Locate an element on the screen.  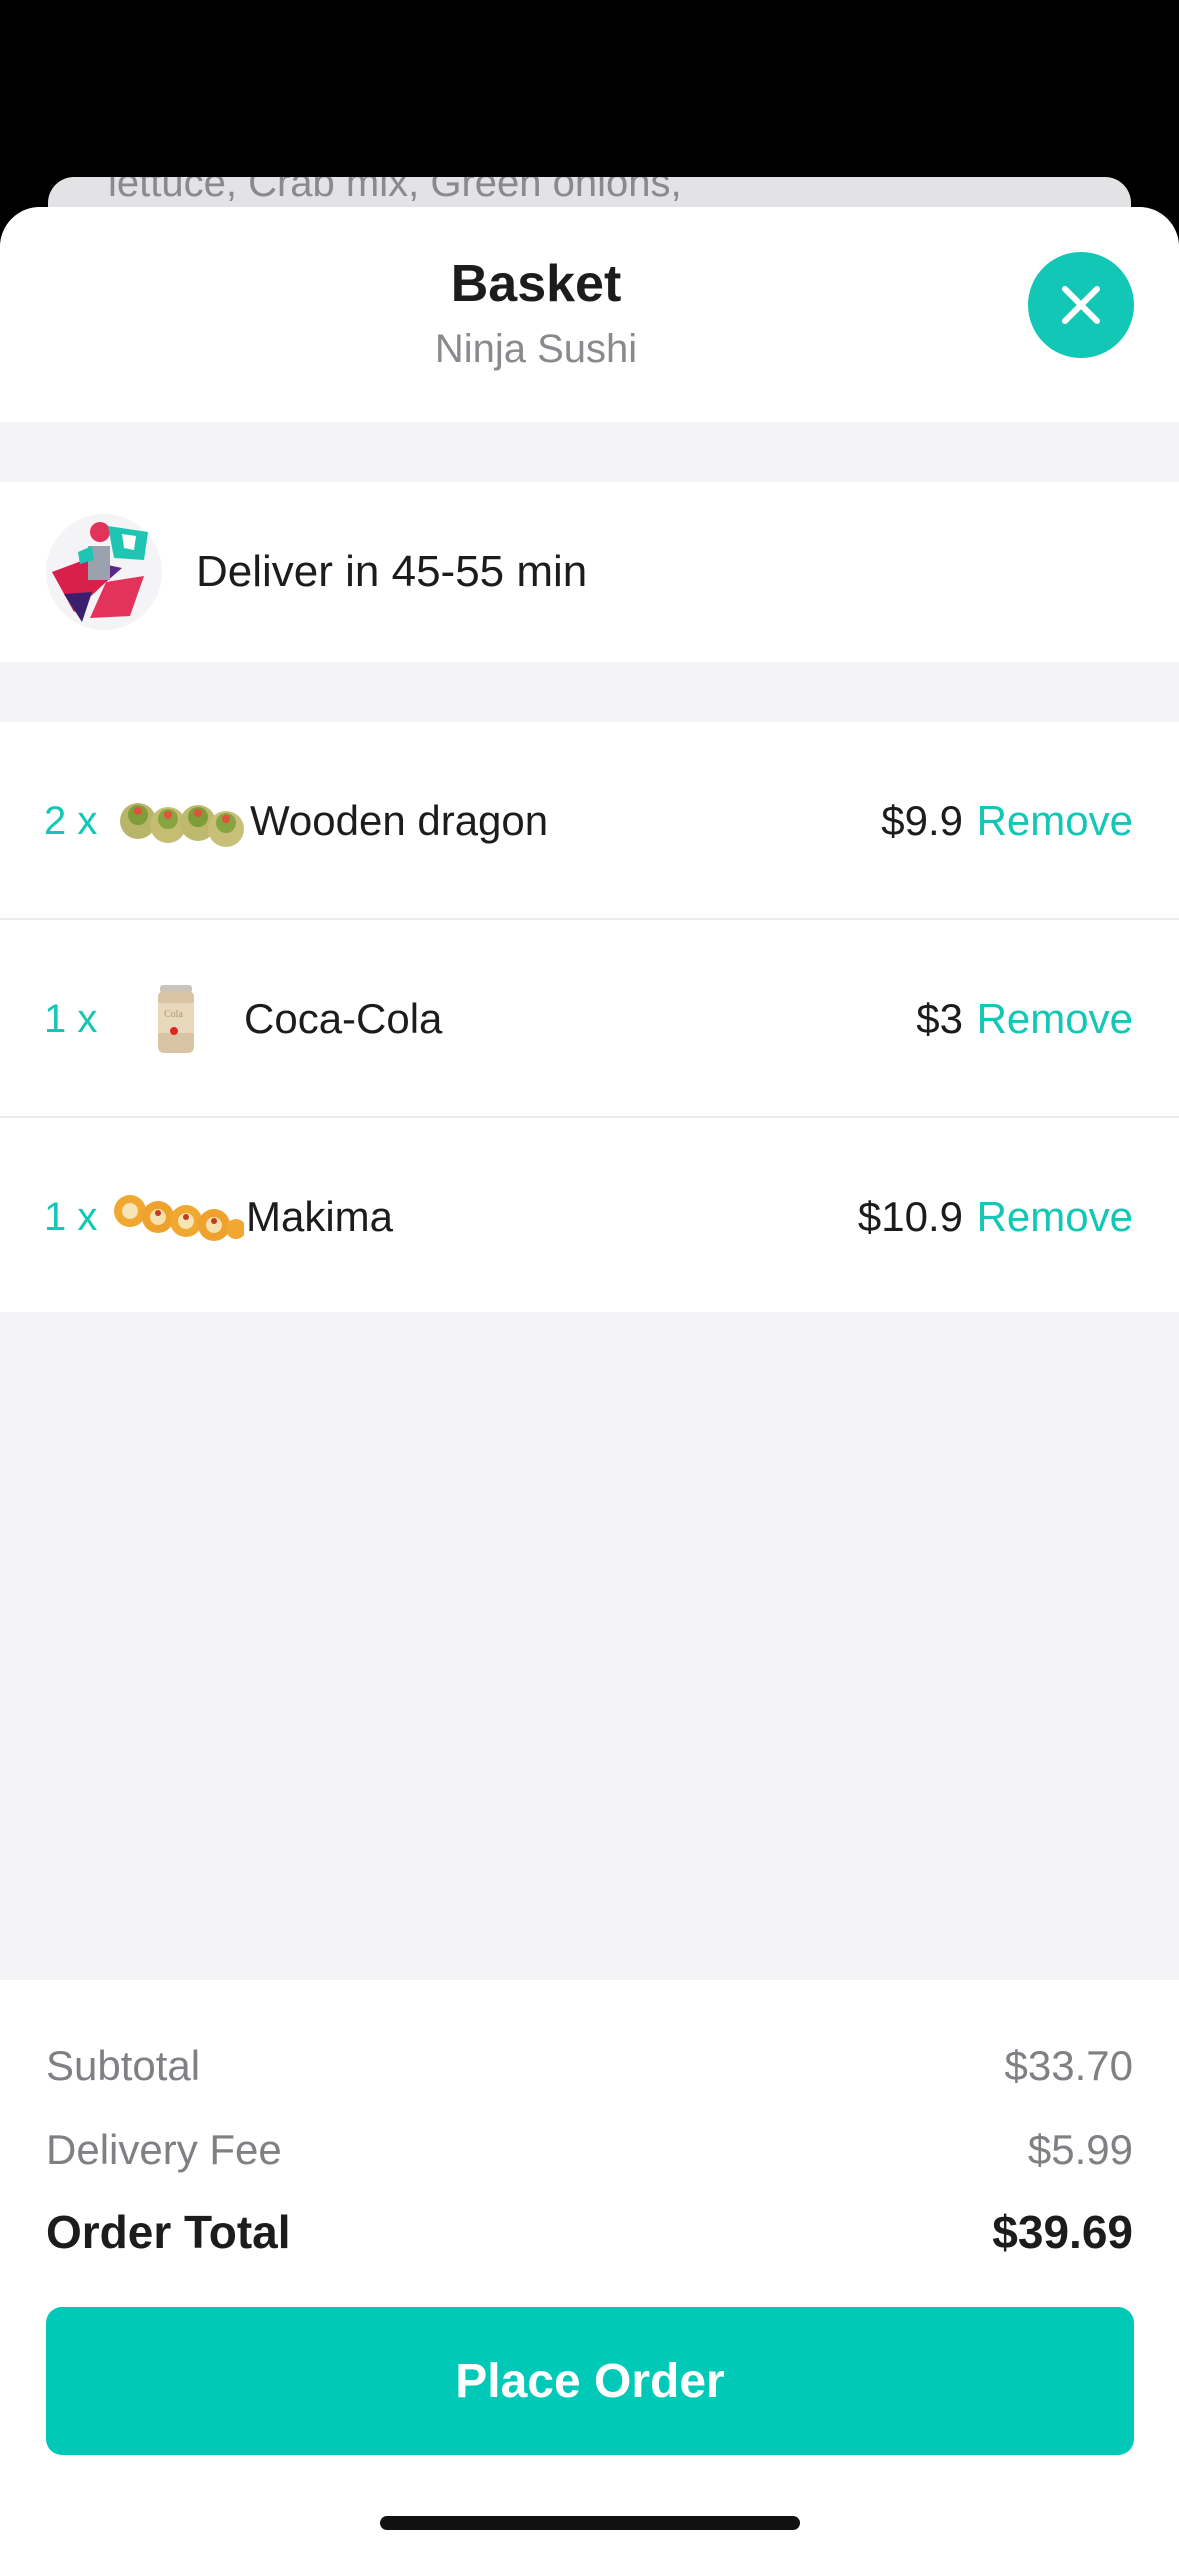
close-button is located at coordinates (1081, 305).